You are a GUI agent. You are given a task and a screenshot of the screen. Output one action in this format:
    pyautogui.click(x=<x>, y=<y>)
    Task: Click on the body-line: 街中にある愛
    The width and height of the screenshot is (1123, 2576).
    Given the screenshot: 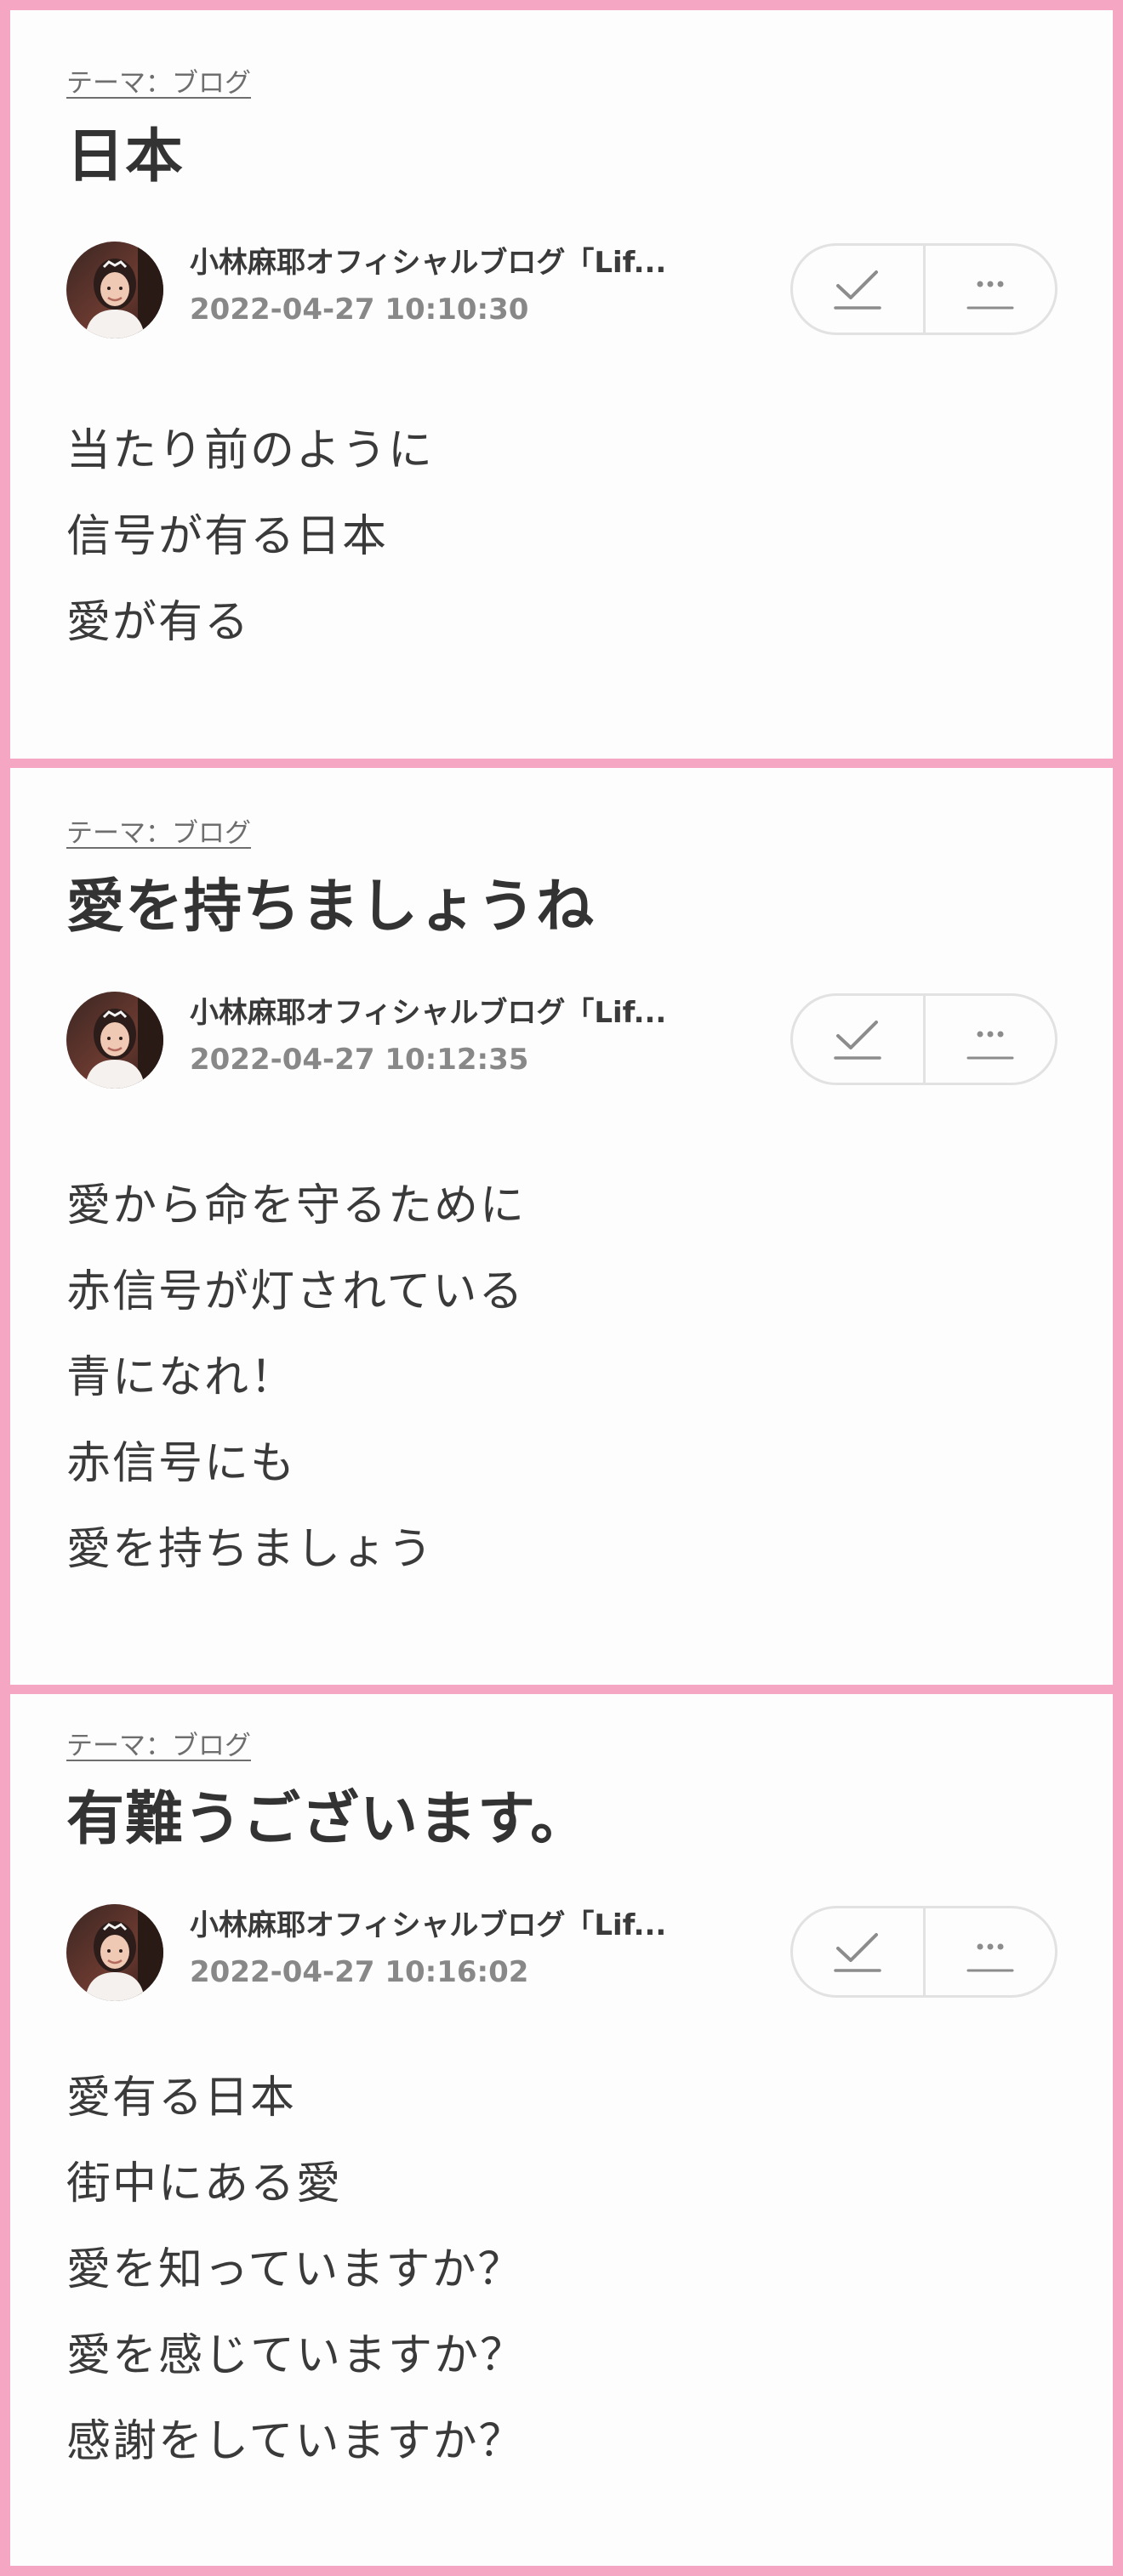 What is the action you would take?
    pyautogui.click(x=204, y=2183)
    